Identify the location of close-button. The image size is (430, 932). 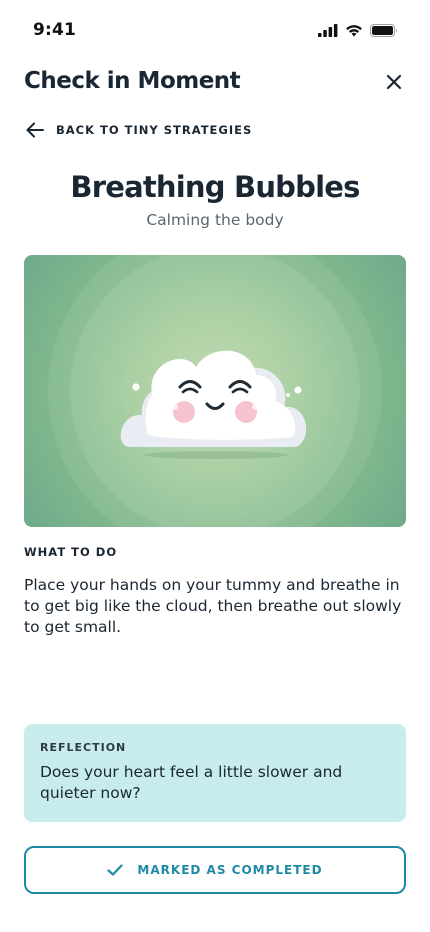
(394, 82).